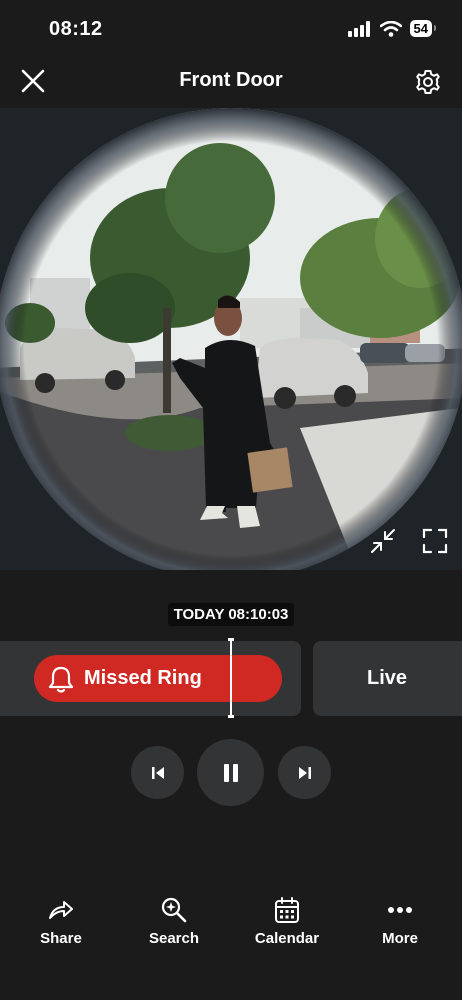 This screenshot has width=462, height=1000. I want to click on nav-search: Search, so click(174, 919).